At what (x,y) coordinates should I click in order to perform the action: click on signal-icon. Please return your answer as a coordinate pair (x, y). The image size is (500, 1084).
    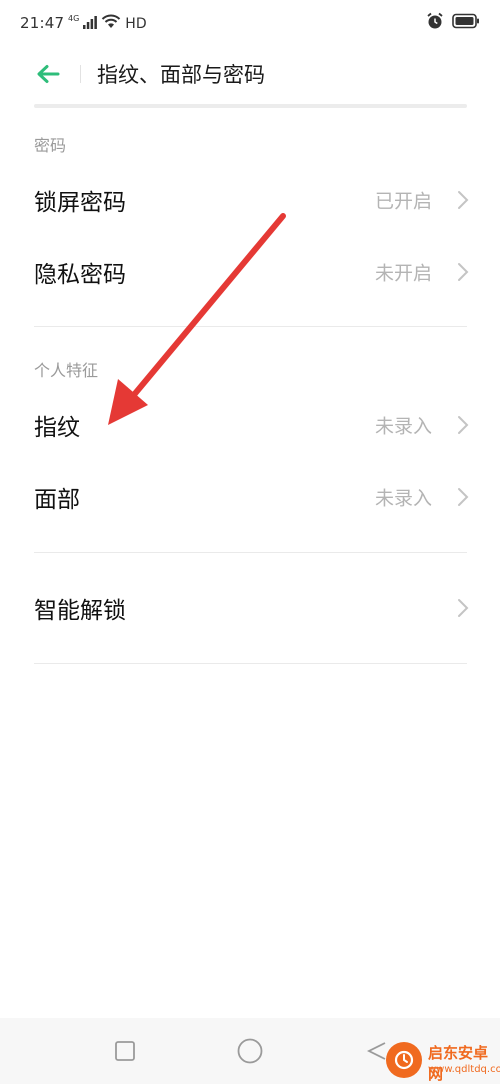
    Looking at the image, I should click on (90, 24).